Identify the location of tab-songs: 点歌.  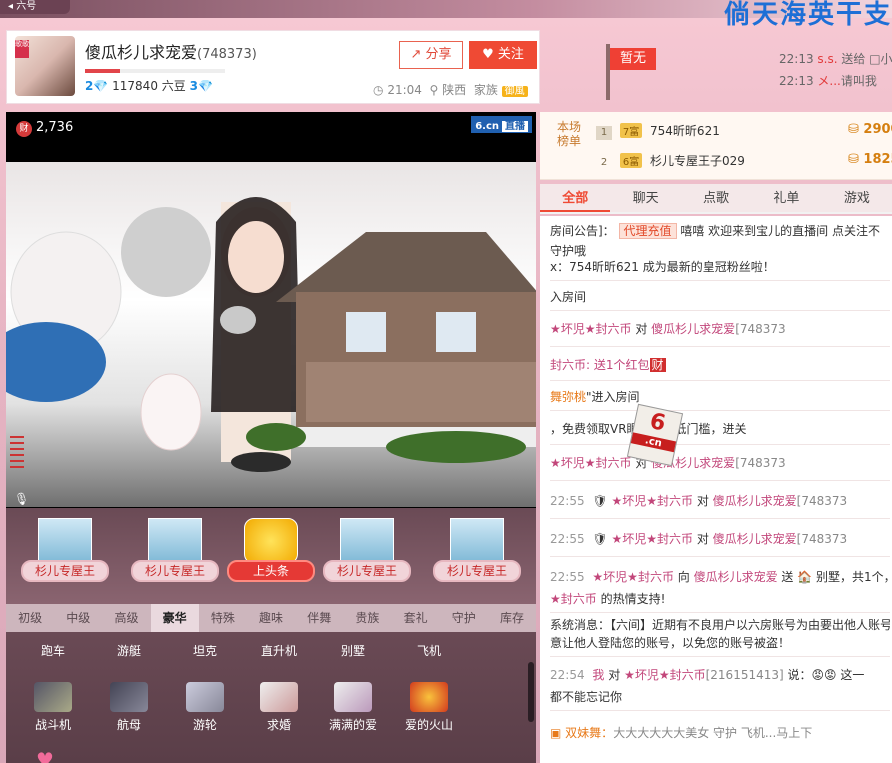
(716, 198).